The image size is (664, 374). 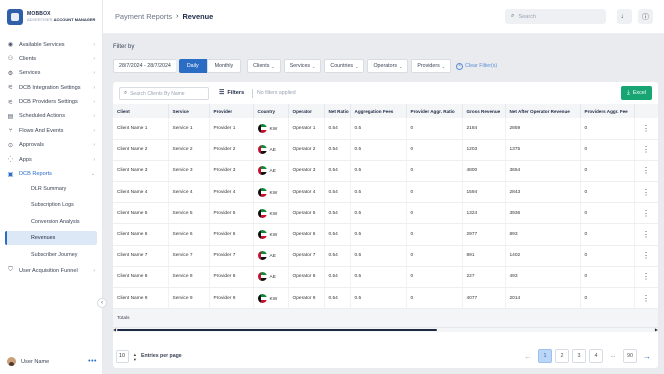 I want to click on column-header-client: Client, so click(x=141, y=111).